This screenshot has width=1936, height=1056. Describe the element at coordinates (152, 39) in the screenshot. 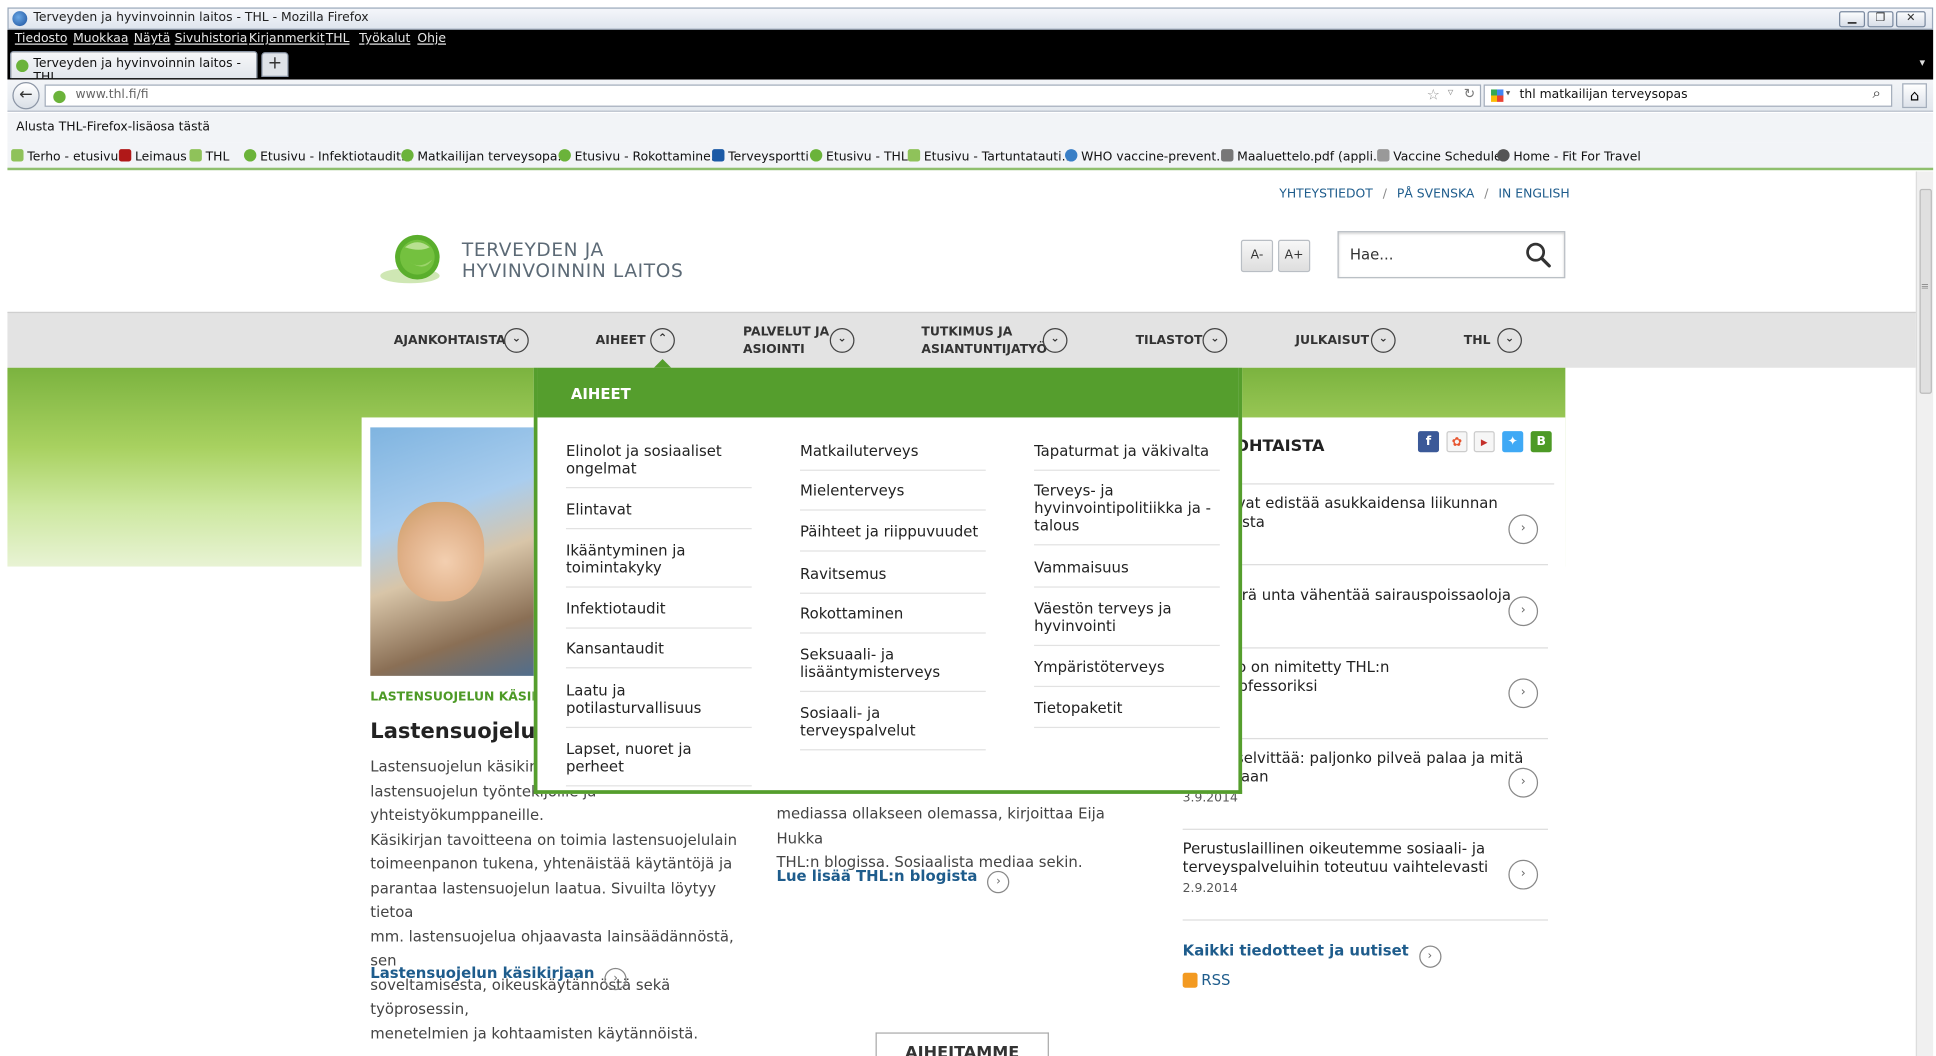

I see `menu-nayta: Näytä` at that location.